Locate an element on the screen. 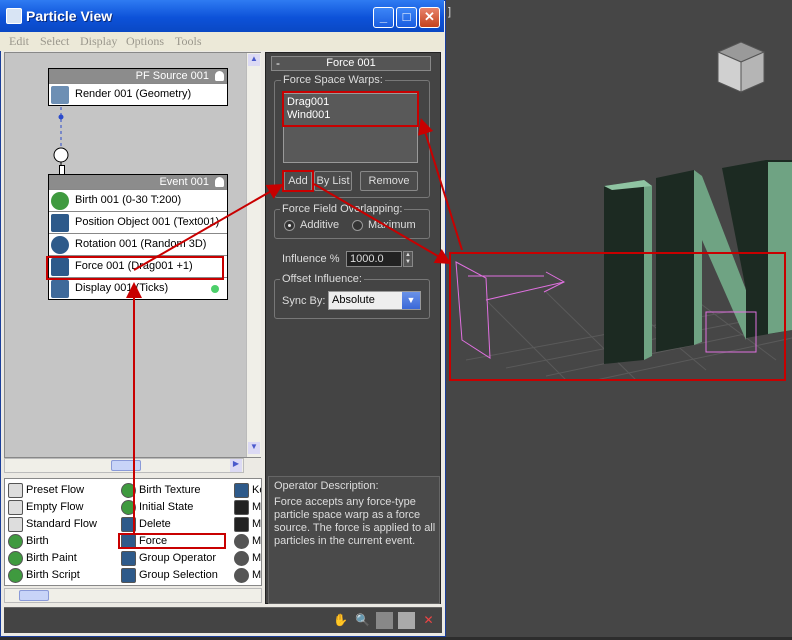  menu-display: Display is located at coordinates (98, 41).